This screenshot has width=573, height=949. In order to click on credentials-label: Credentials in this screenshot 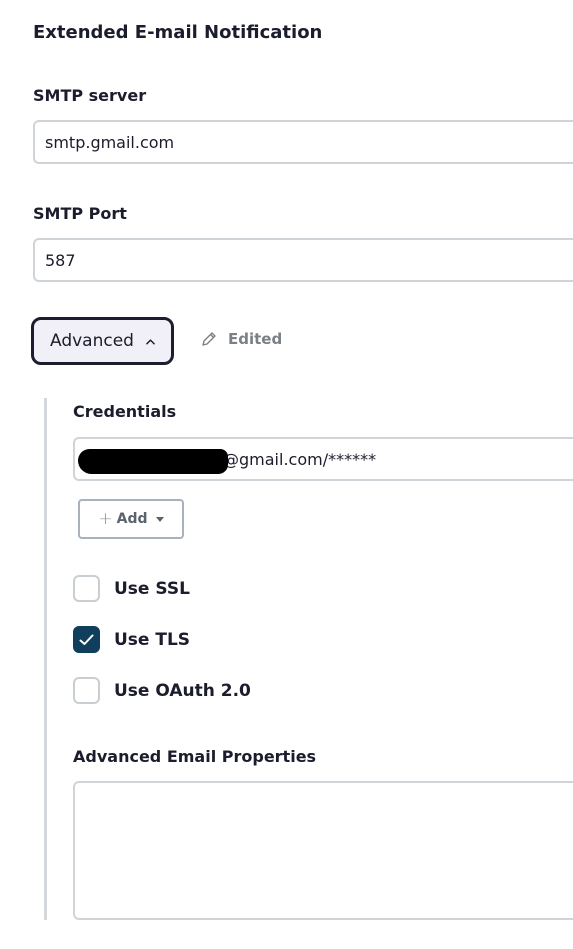, I will do `click(125, 411)`.